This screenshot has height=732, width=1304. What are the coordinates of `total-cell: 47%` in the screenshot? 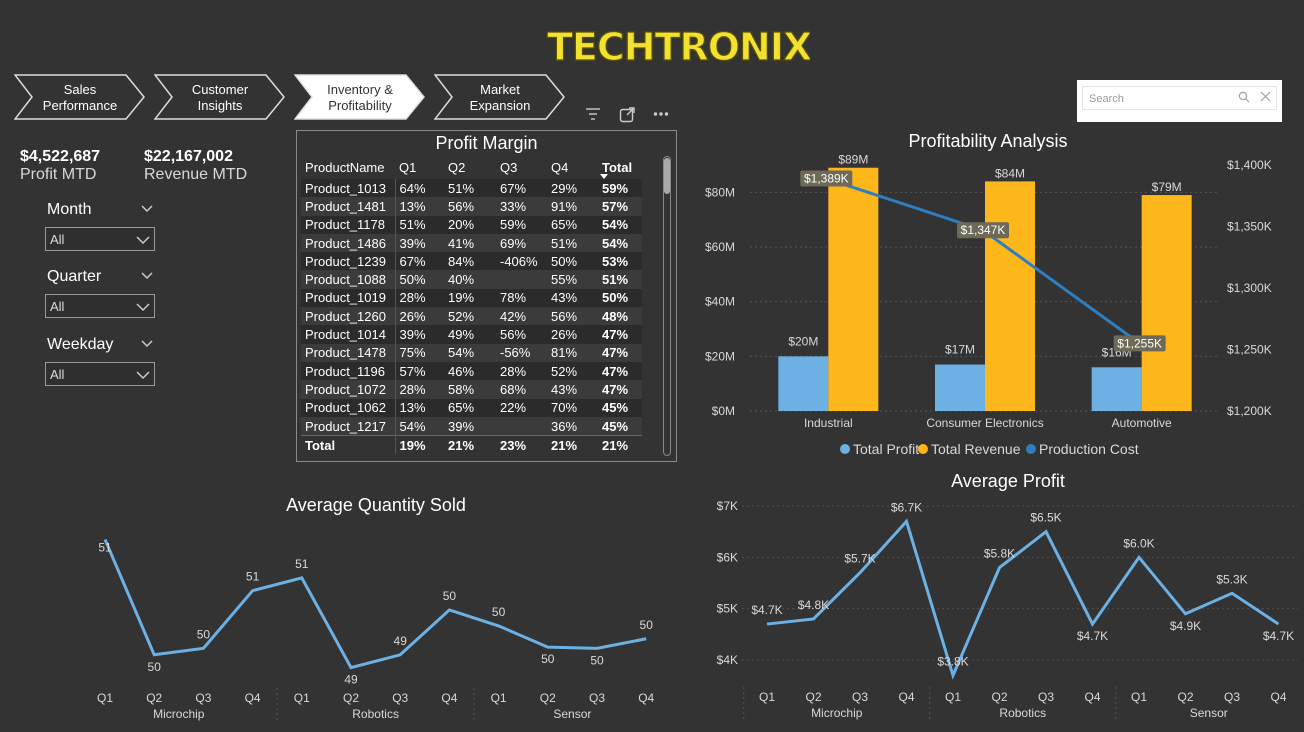 It's located at (620, 389).